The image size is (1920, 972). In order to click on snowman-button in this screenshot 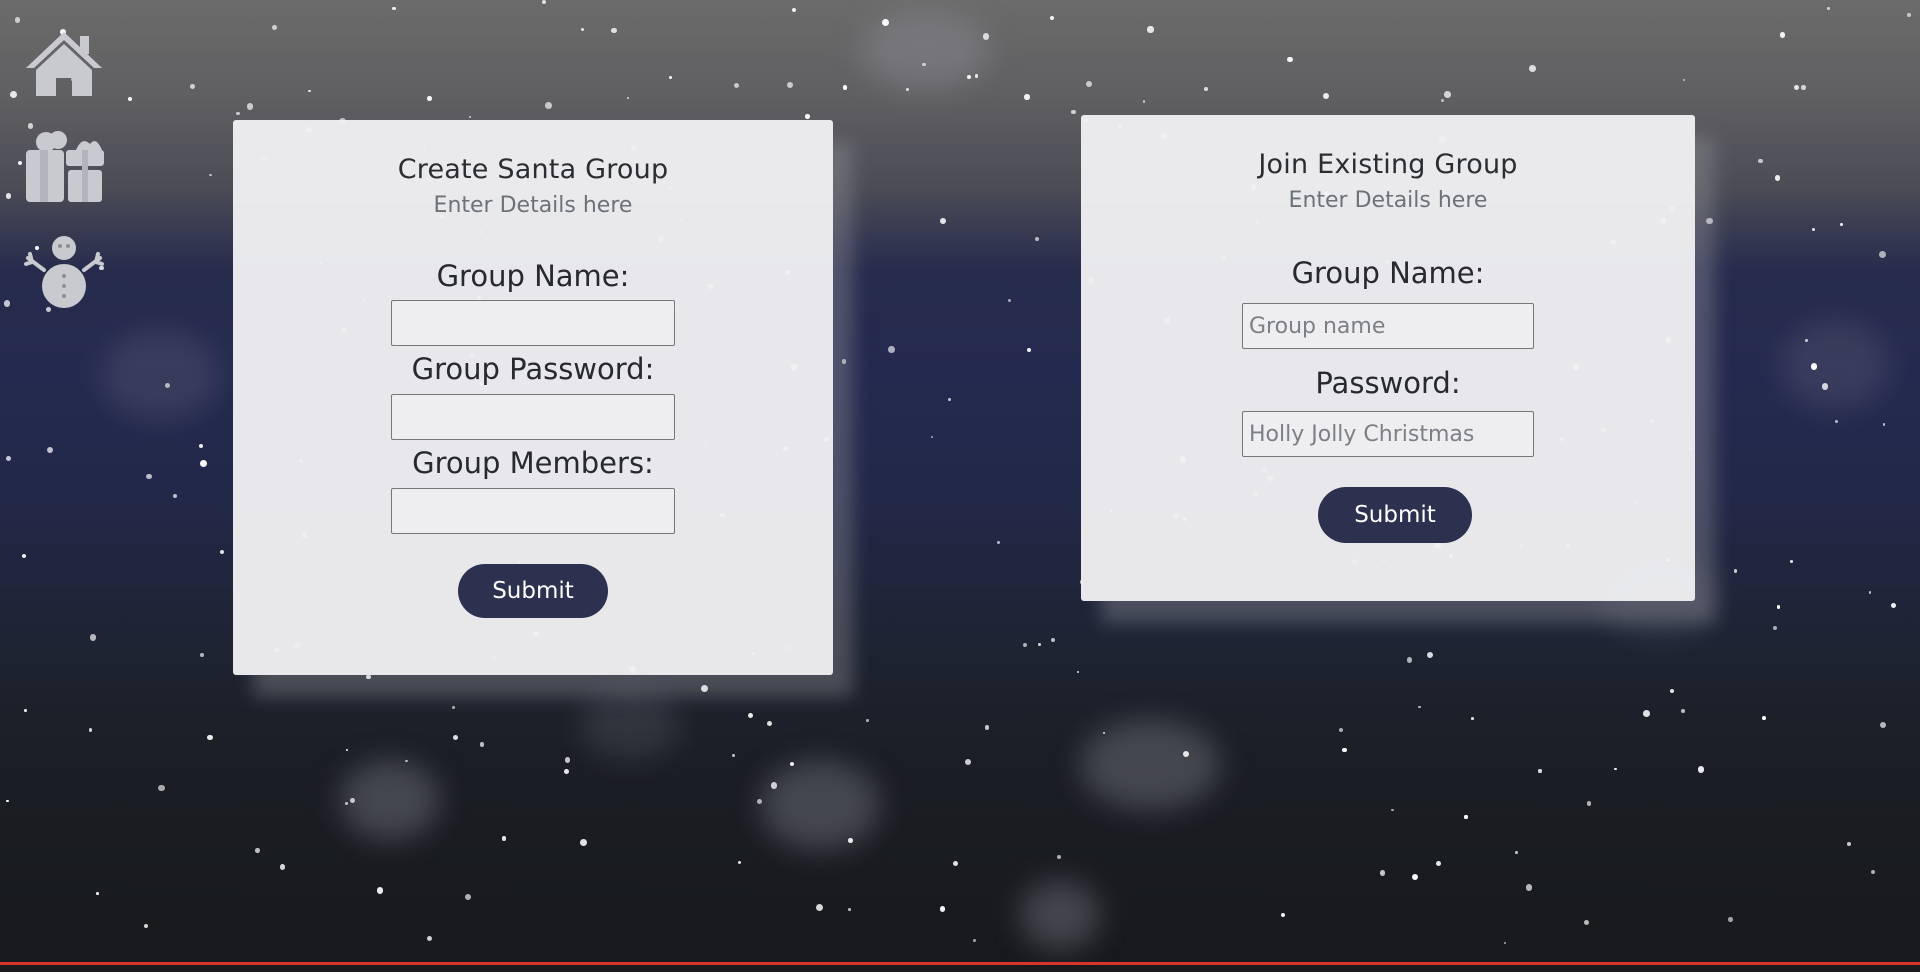, I will do `click(64, 272)`.